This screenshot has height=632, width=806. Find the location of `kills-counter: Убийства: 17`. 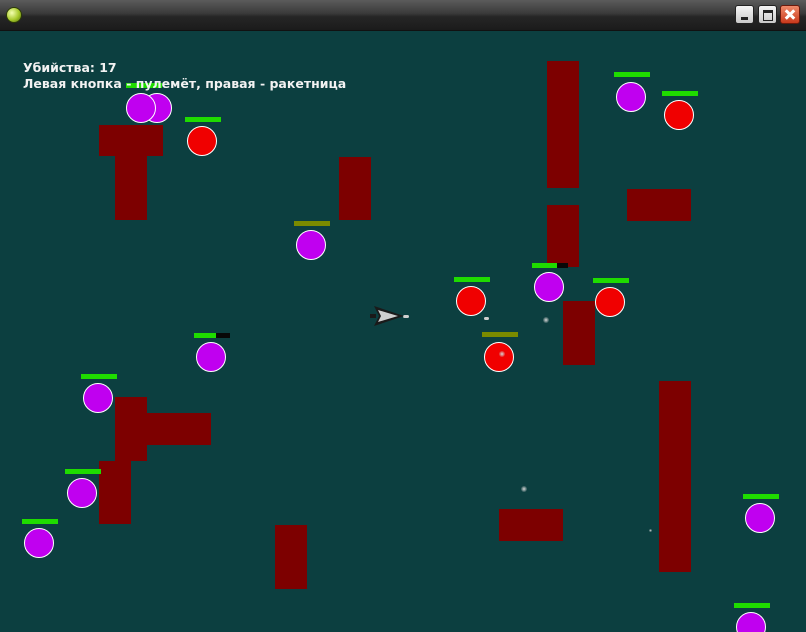

kills-counter: Убийства: 17 is located at coordinates (70, 67).